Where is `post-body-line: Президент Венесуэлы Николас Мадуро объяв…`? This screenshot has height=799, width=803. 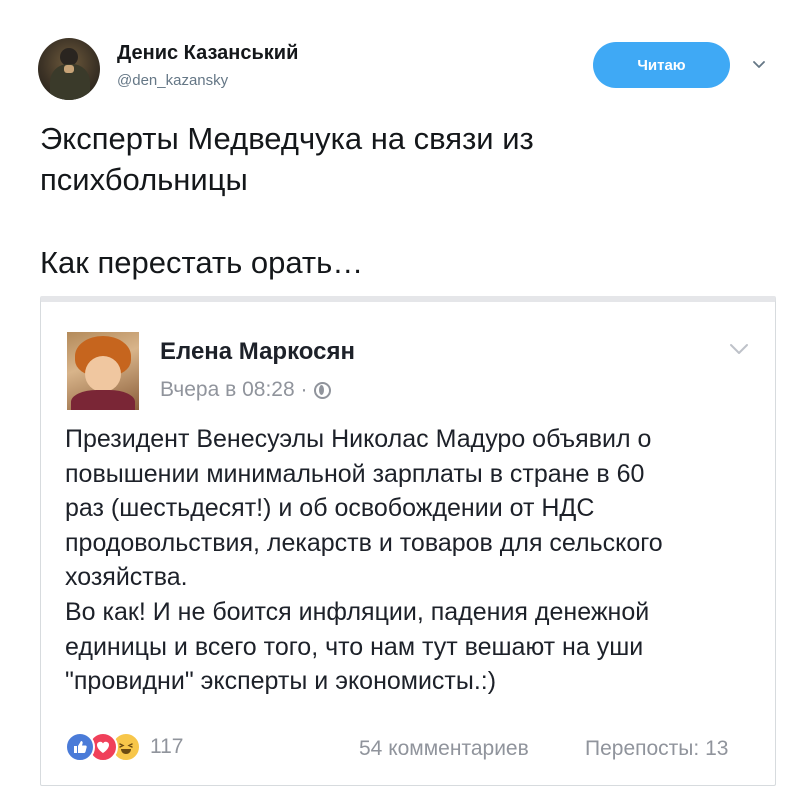 post-body-line: Президент Венесуэлы Николас Мадуро объяв… is located at coordinates (358, 439).